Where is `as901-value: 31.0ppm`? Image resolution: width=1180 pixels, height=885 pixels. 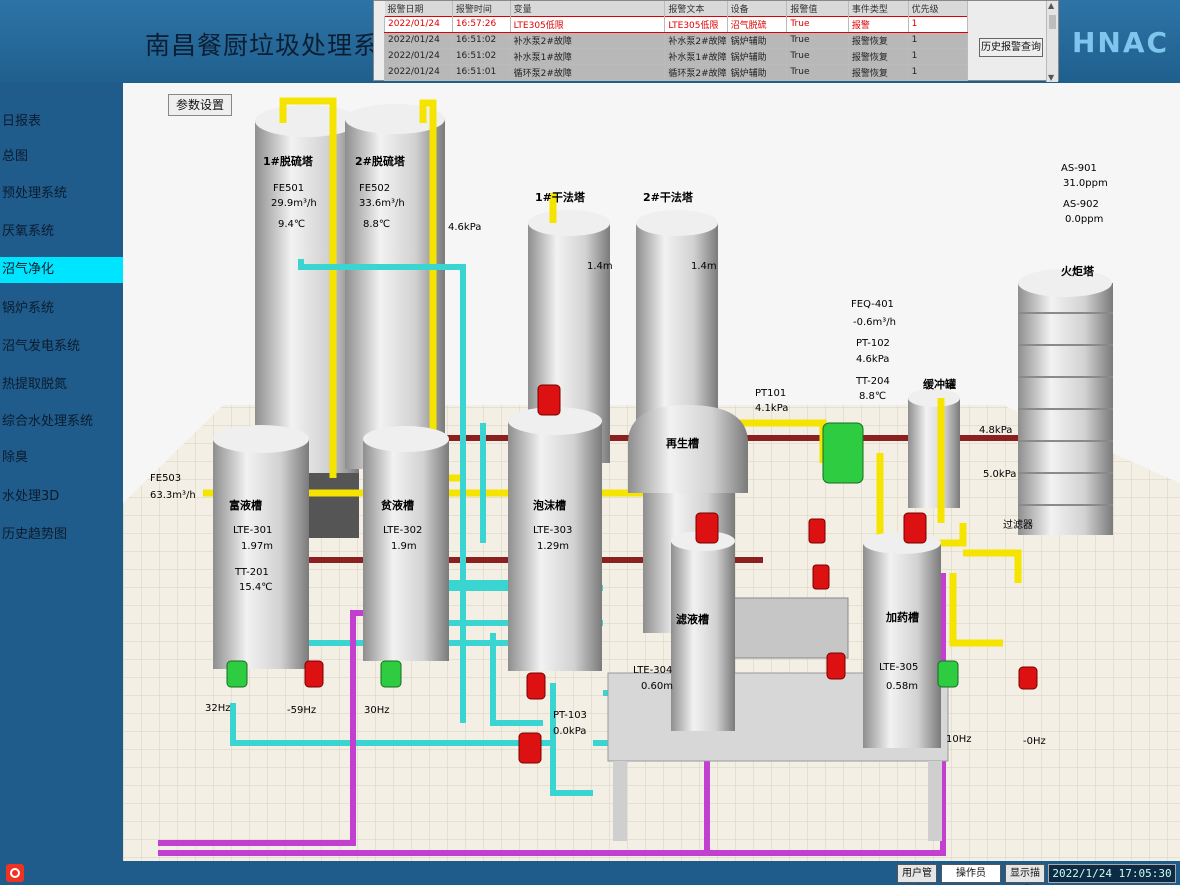 as901-value: 31.0ppm is located at coordinates (1085, 183).